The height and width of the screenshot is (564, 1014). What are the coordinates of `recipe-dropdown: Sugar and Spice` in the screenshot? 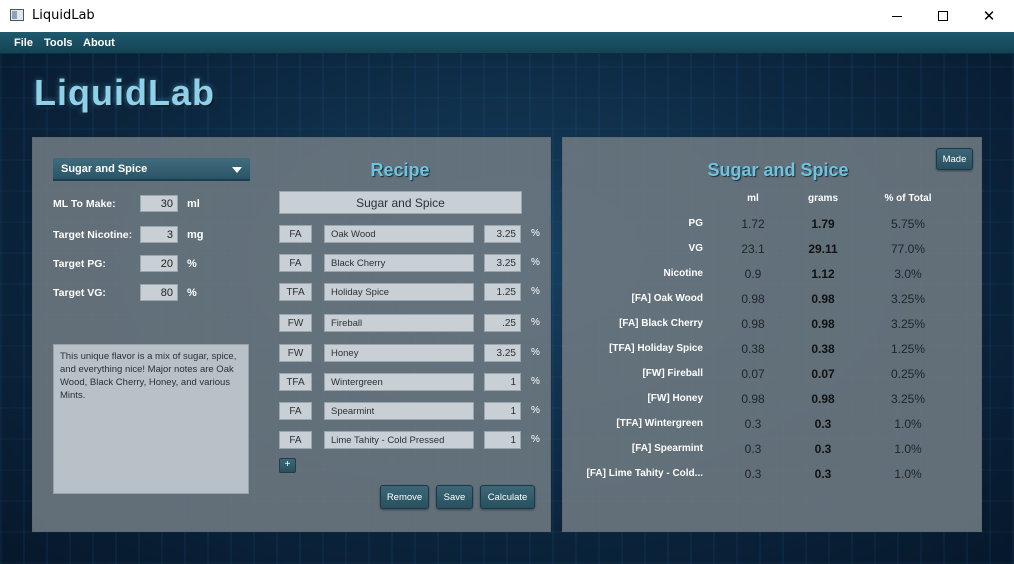 It's located at (151, 169).